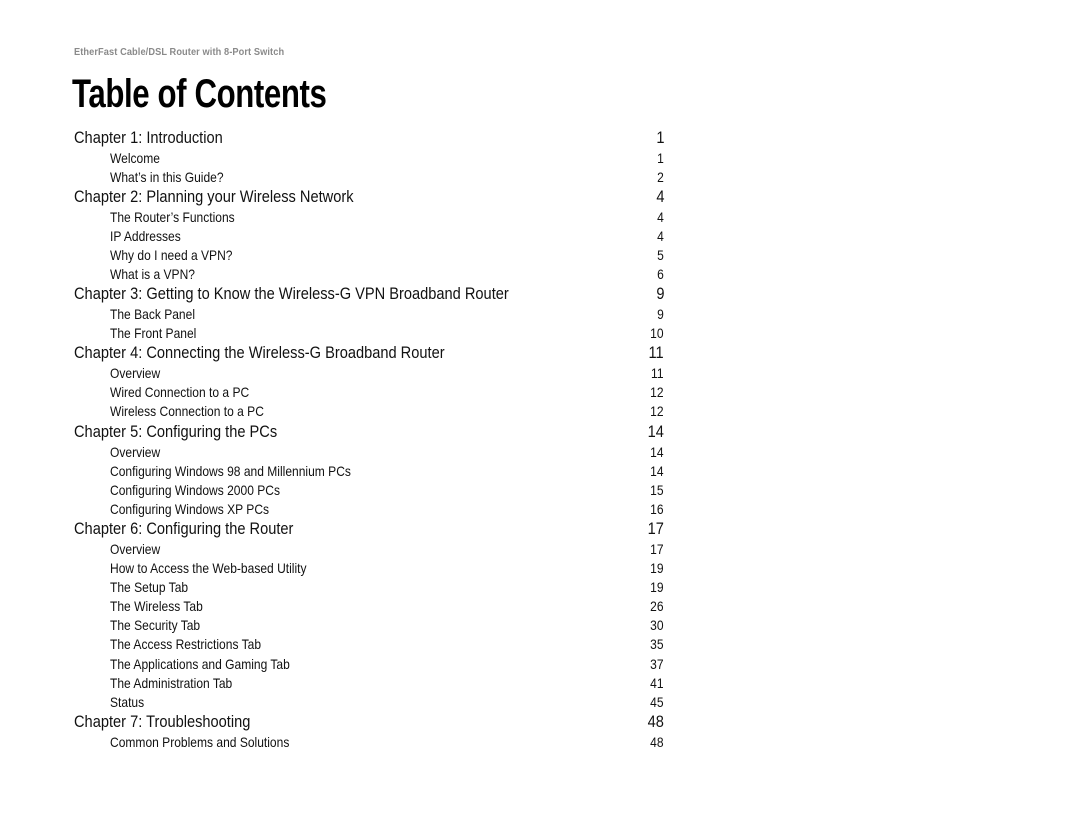 The height and width of the screenshot is (834, 1080). Describe the element at coordinates (195, 489) in the screenshot. I see `section-title: Configuring Windows 2000 PCs` at that location.